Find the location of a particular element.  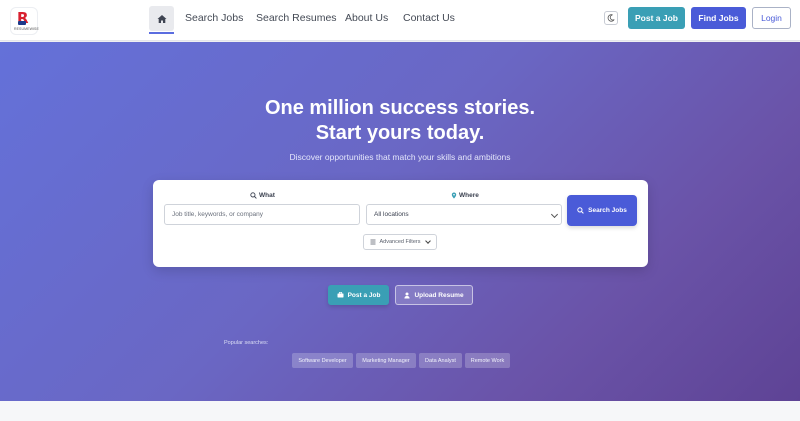

what-input-placeholder: Job title, keywords, or company is located at coordinates (218, 214).